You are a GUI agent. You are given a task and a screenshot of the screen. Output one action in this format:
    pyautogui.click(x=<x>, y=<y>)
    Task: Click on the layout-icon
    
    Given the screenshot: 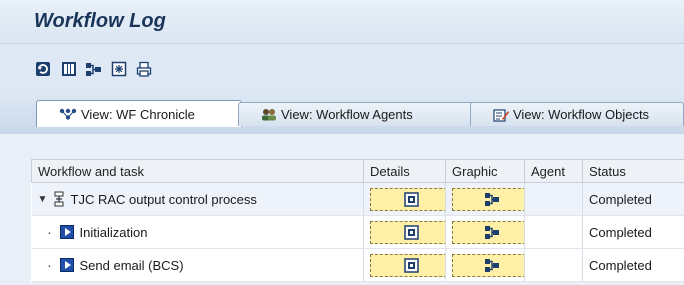 What is the action you would take?
    pyautogui.click(x=69, y=69)
    